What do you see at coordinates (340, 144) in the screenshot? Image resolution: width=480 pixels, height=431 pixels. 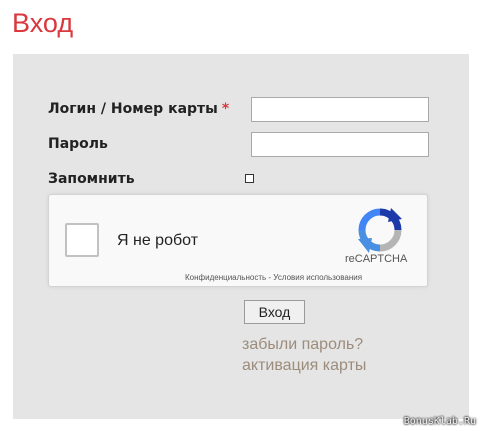 I see `password-input` at bounding box center [340, 144].